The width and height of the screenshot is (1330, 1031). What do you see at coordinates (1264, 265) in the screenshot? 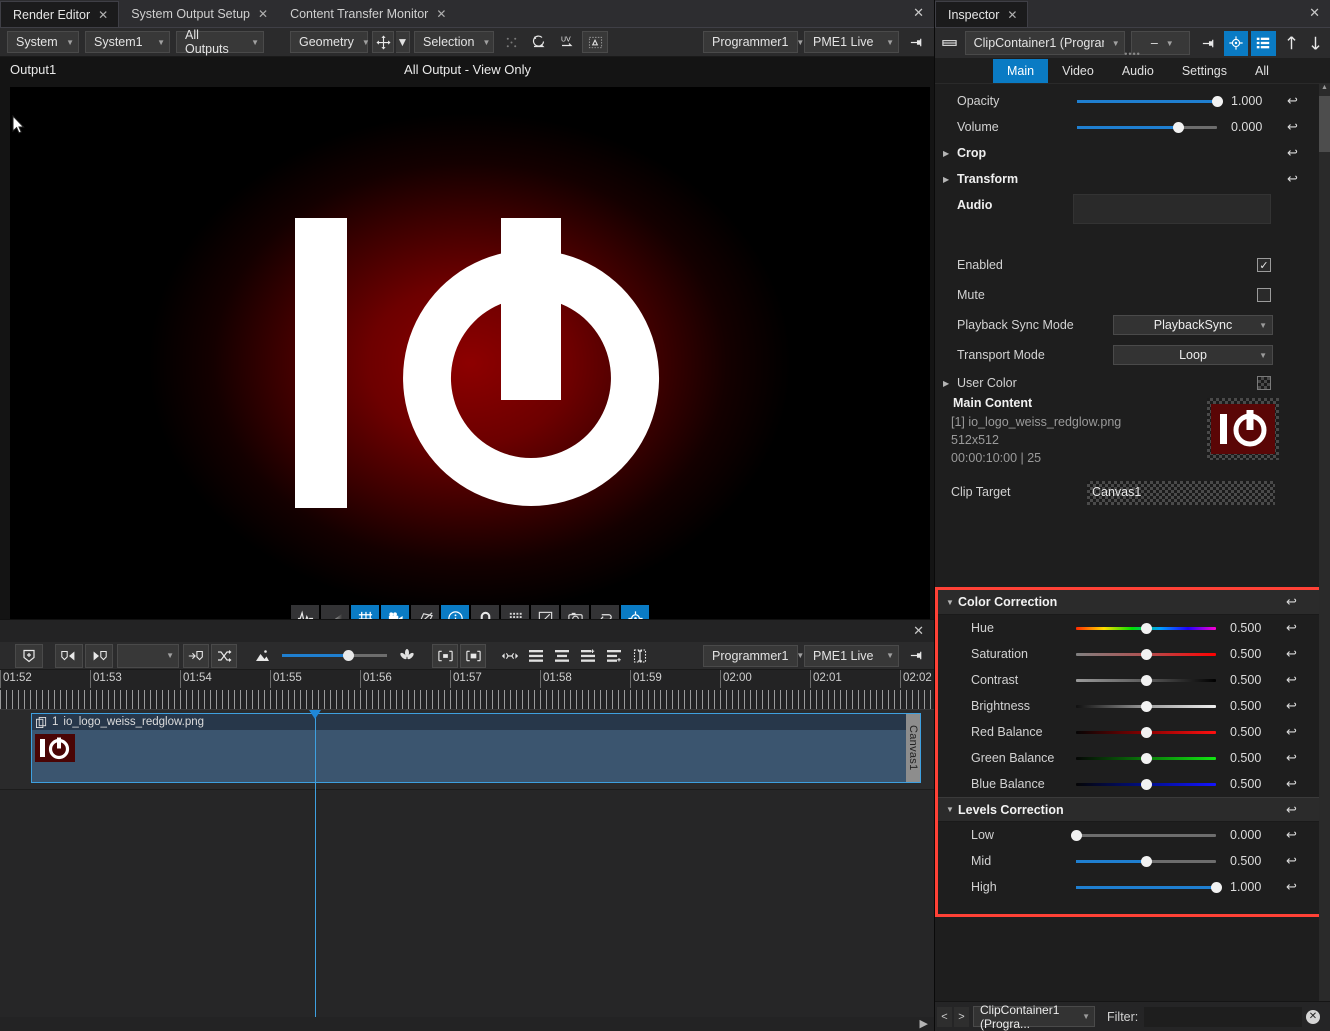
I see `enabled-checkbox: ✓` at bounding box center [1264, 265].